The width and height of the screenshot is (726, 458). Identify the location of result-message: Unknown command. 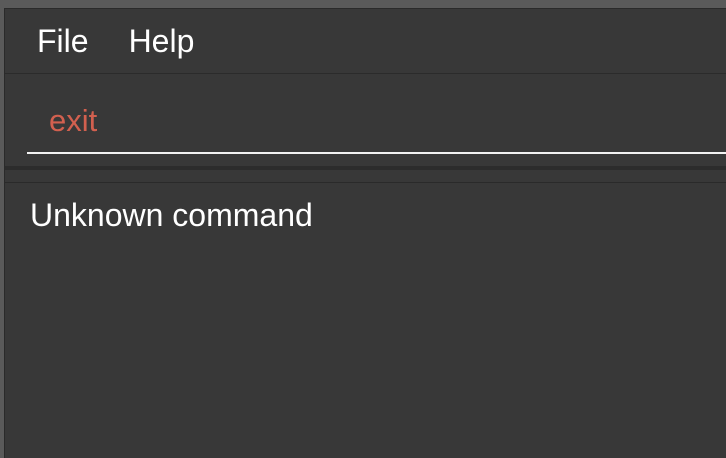
(171, 215).